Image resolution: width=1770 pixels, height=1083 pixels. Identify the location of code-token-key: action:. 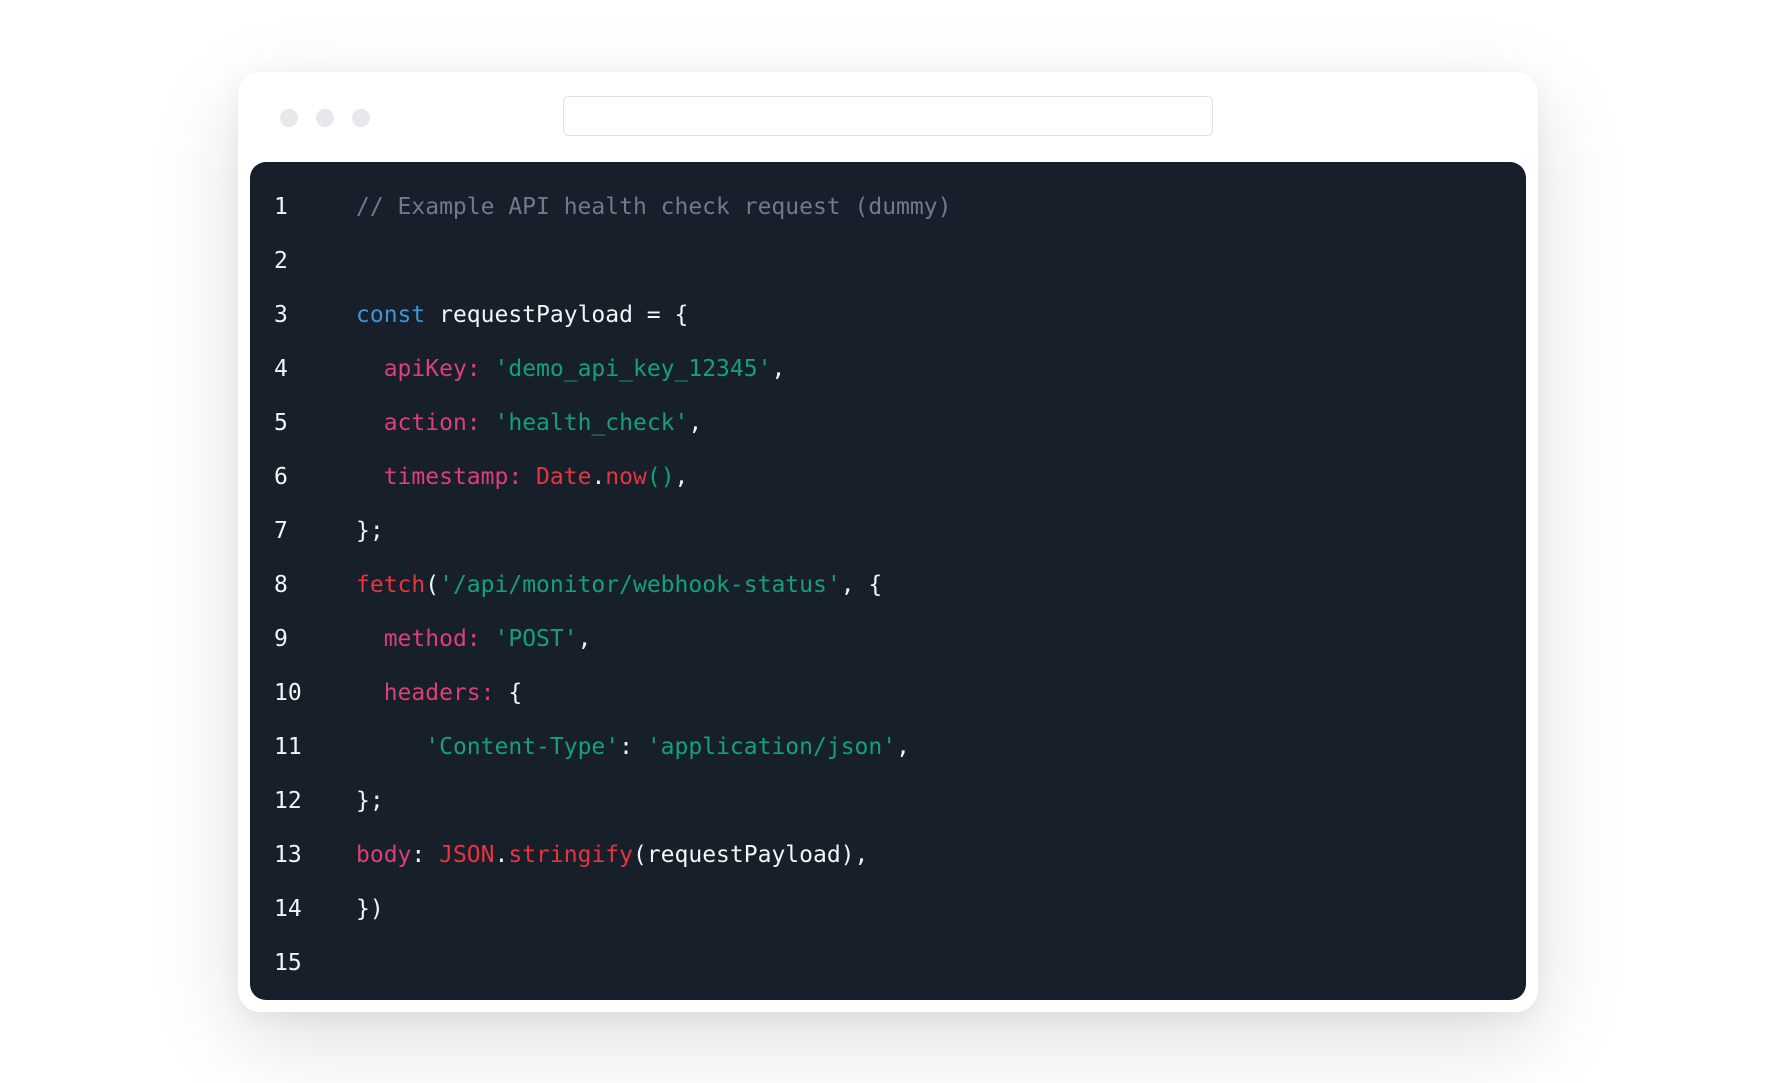
(432, 423).